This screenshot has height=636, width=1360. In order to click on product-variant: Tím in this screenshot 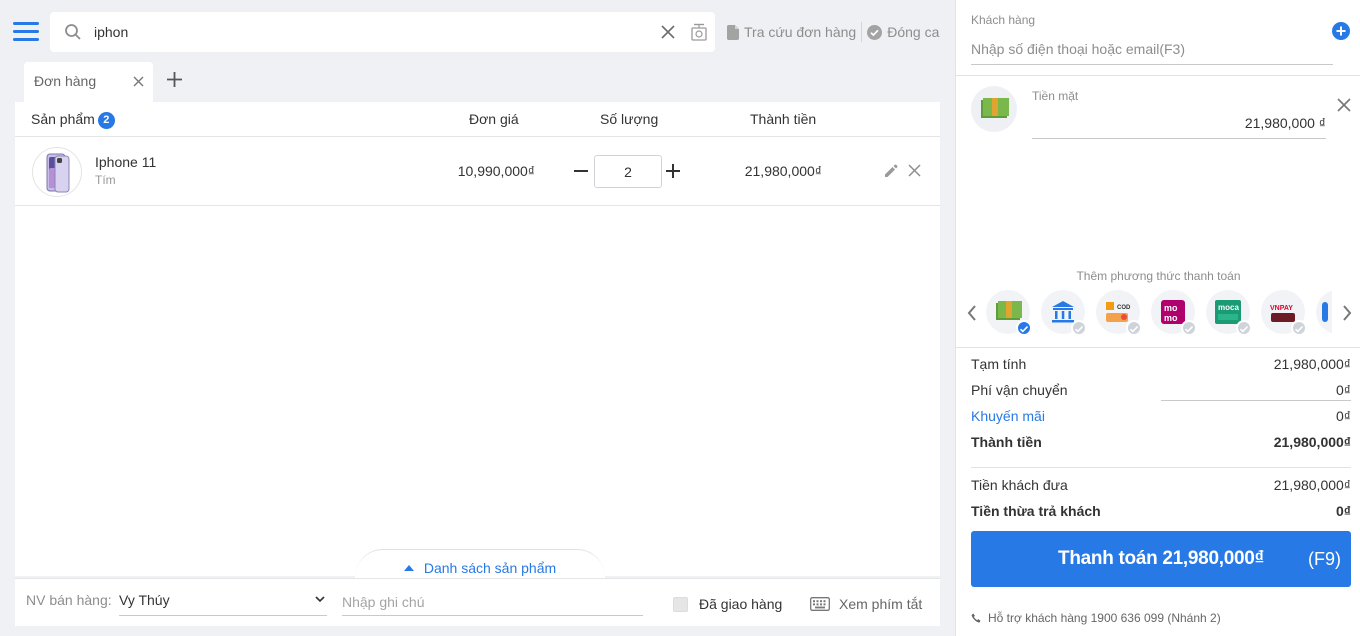, I will do `click(105, 180)`.